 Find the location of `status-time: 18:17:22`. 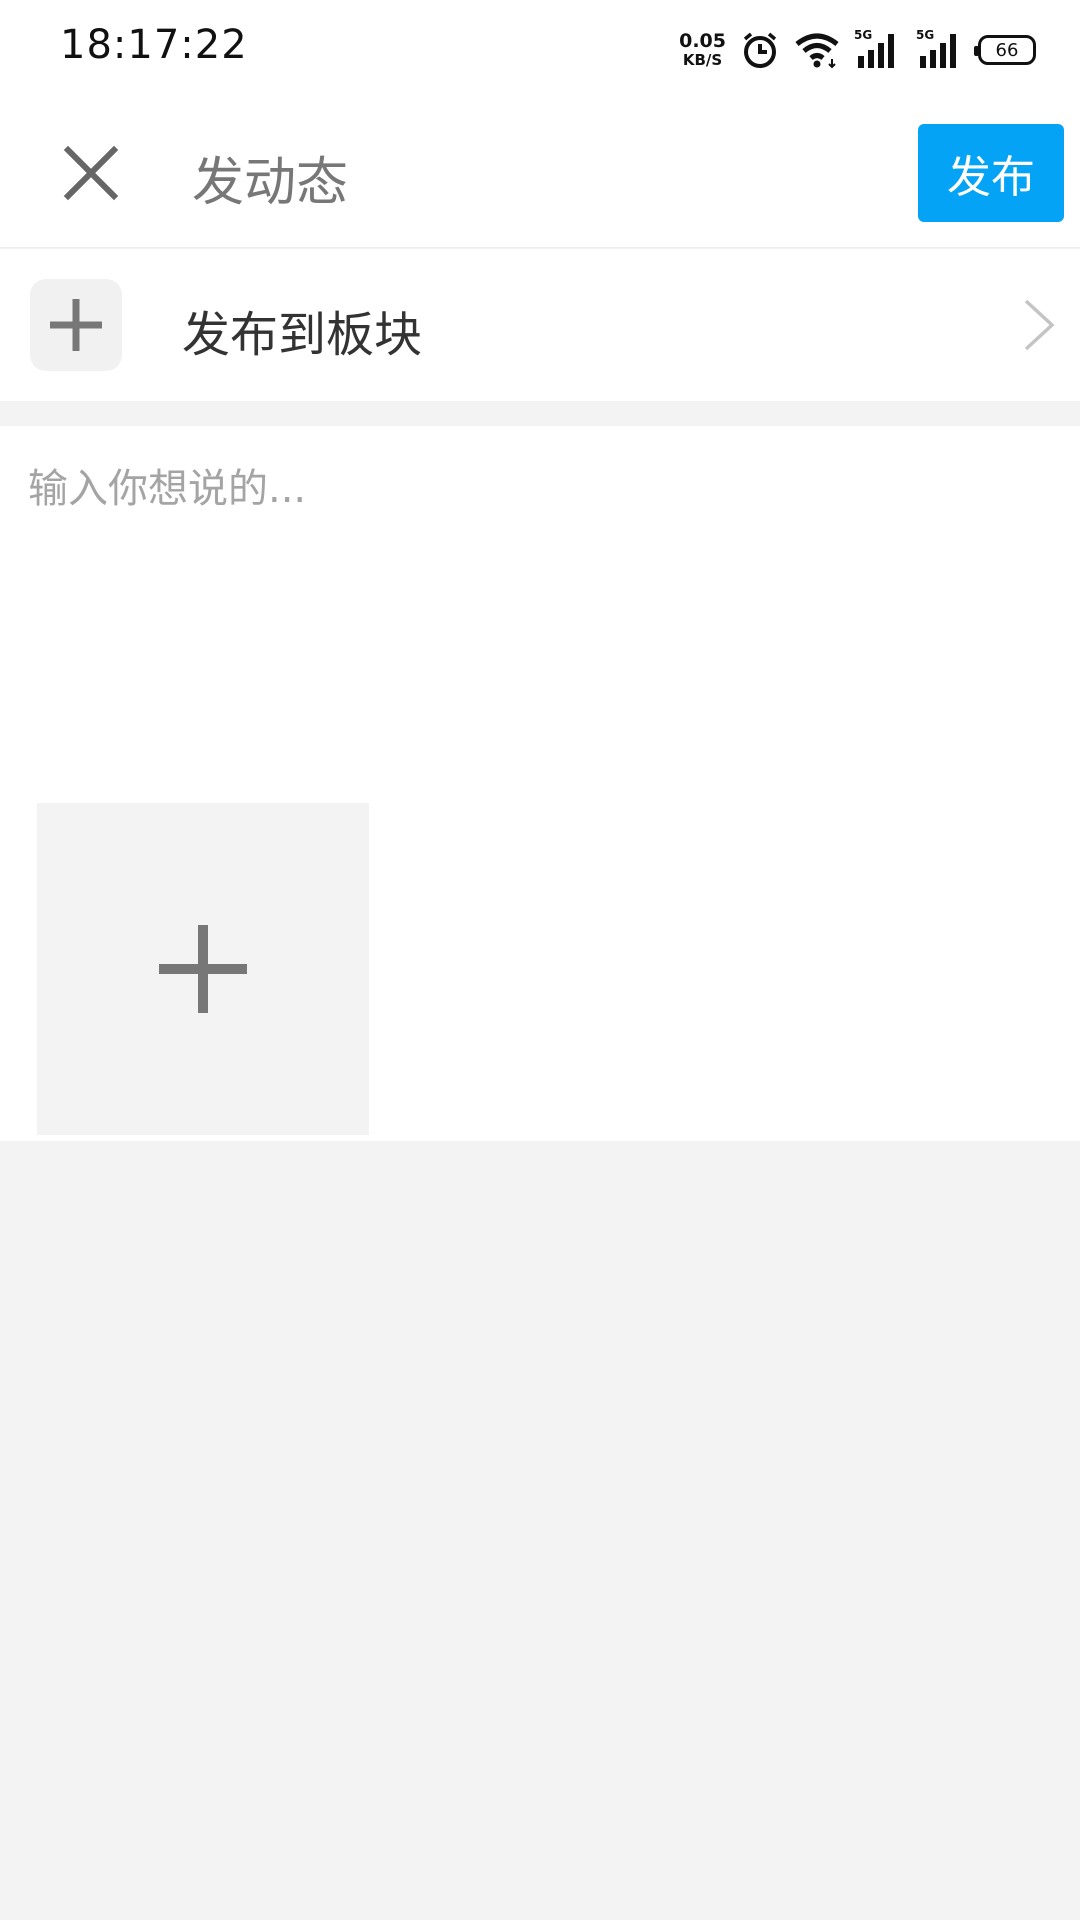

status-time: 18:17:22 is located at coordinates (154, 45).